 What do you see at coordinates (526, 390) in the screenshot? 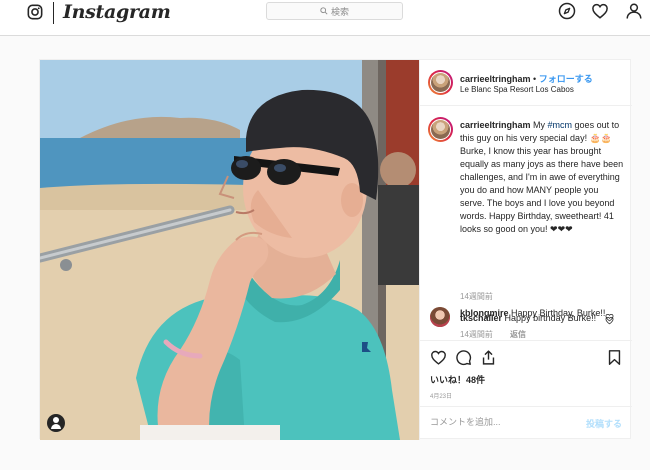
I see `post-actions: いいね！48件 4月23日 投稿する` at bounding box center [526, 390].